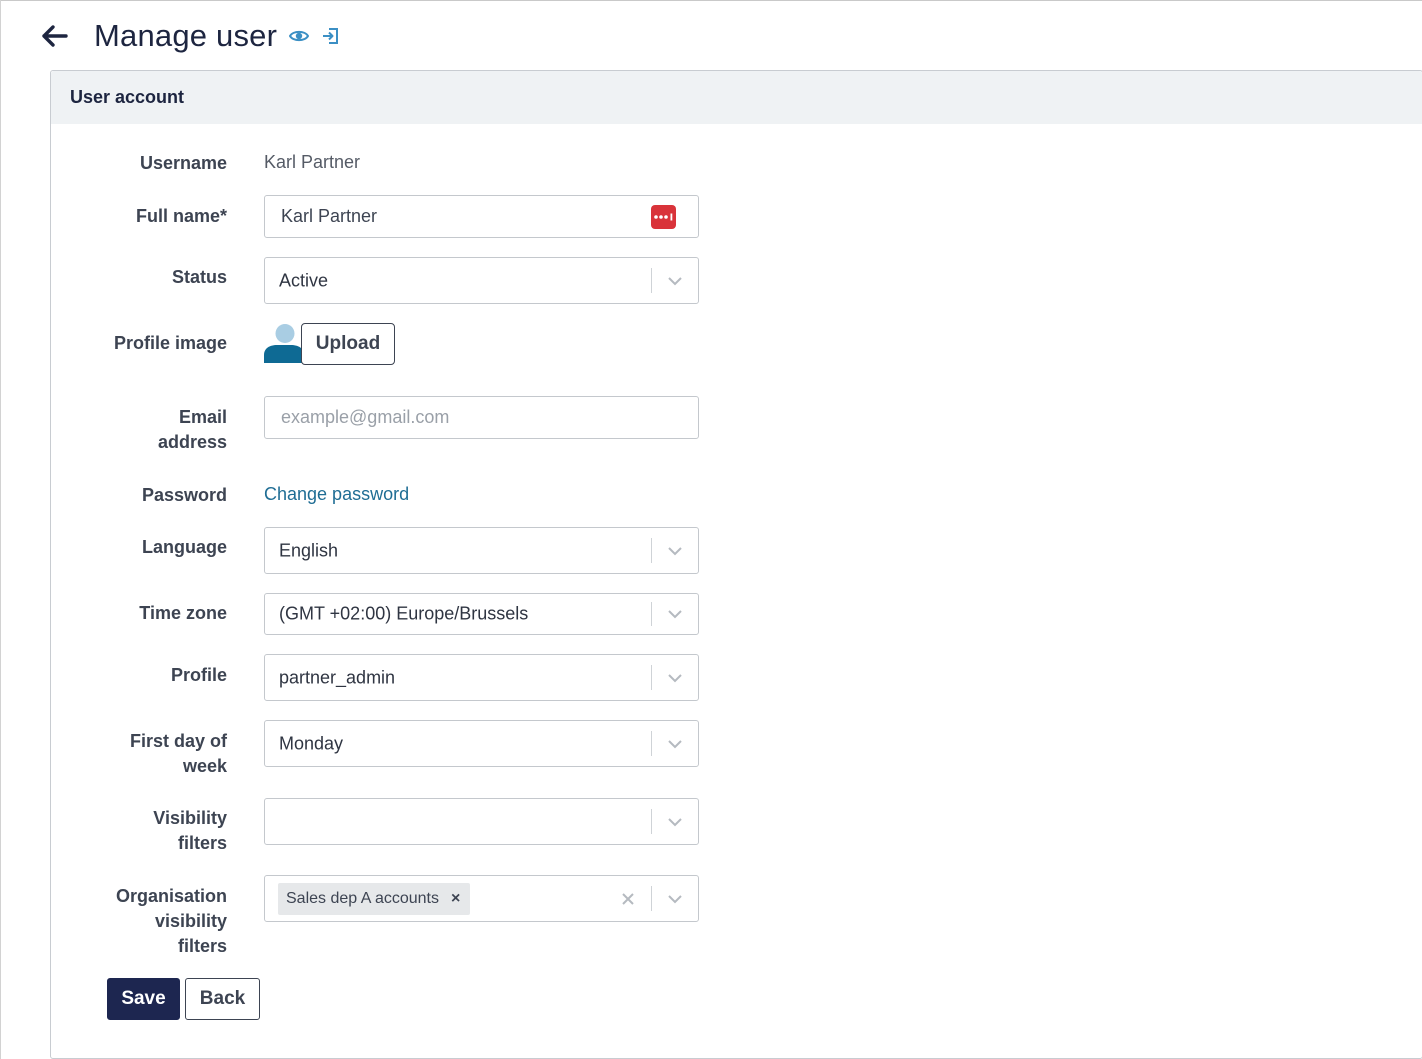 This screenshot has height=1059, width=1422. I want to click on first-day-label-line1: First day of, so click(178, 741).